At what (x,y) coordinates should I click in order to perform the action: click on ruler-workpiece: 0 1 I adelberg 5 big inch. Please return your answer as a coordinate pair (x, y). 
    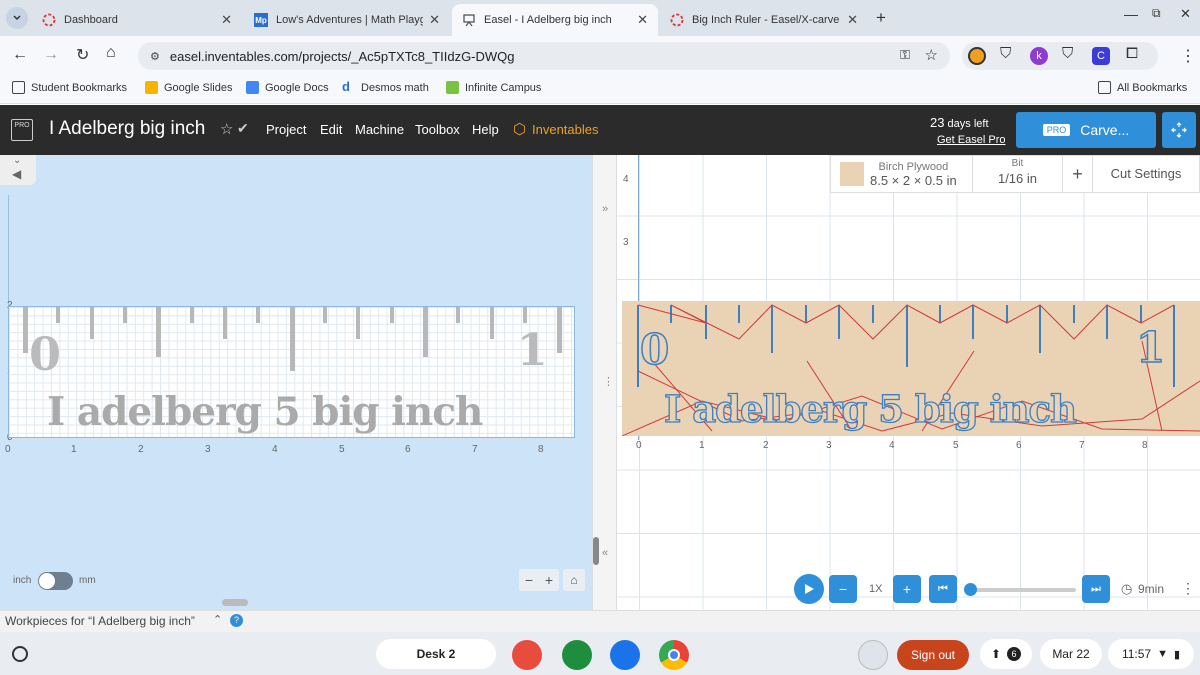
    Looking at the image, I should click on (291, 372).